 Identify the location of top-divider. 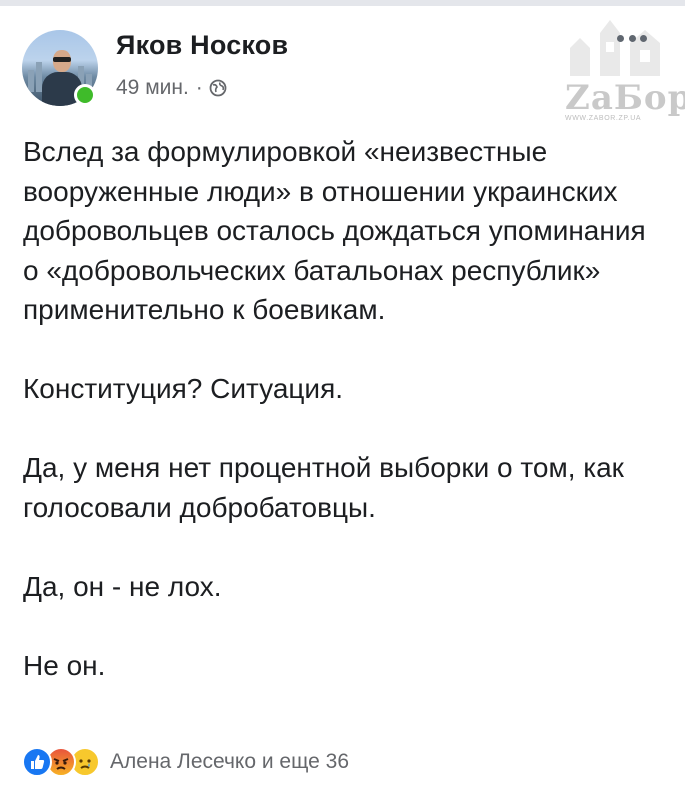
(342, 3).